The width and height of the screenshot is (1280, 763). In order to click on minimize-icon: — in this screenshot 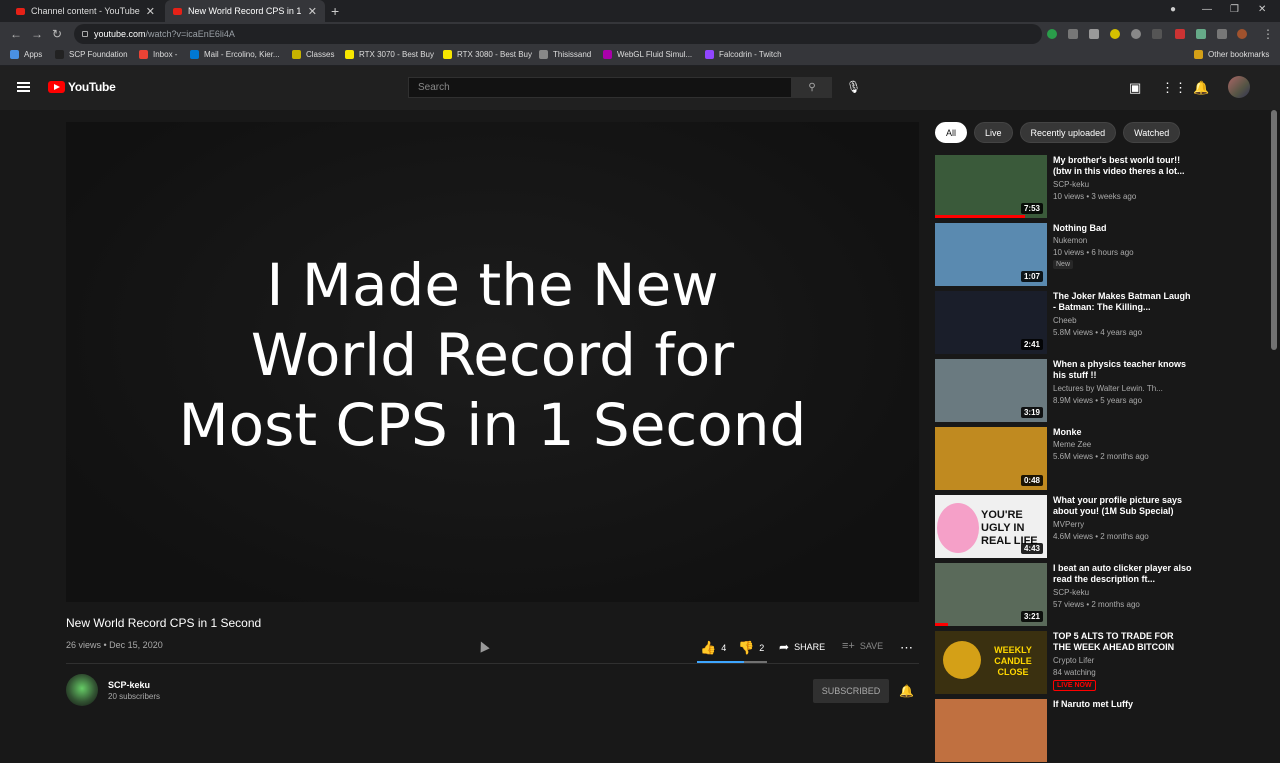, I will do `click(1207, 9)`.